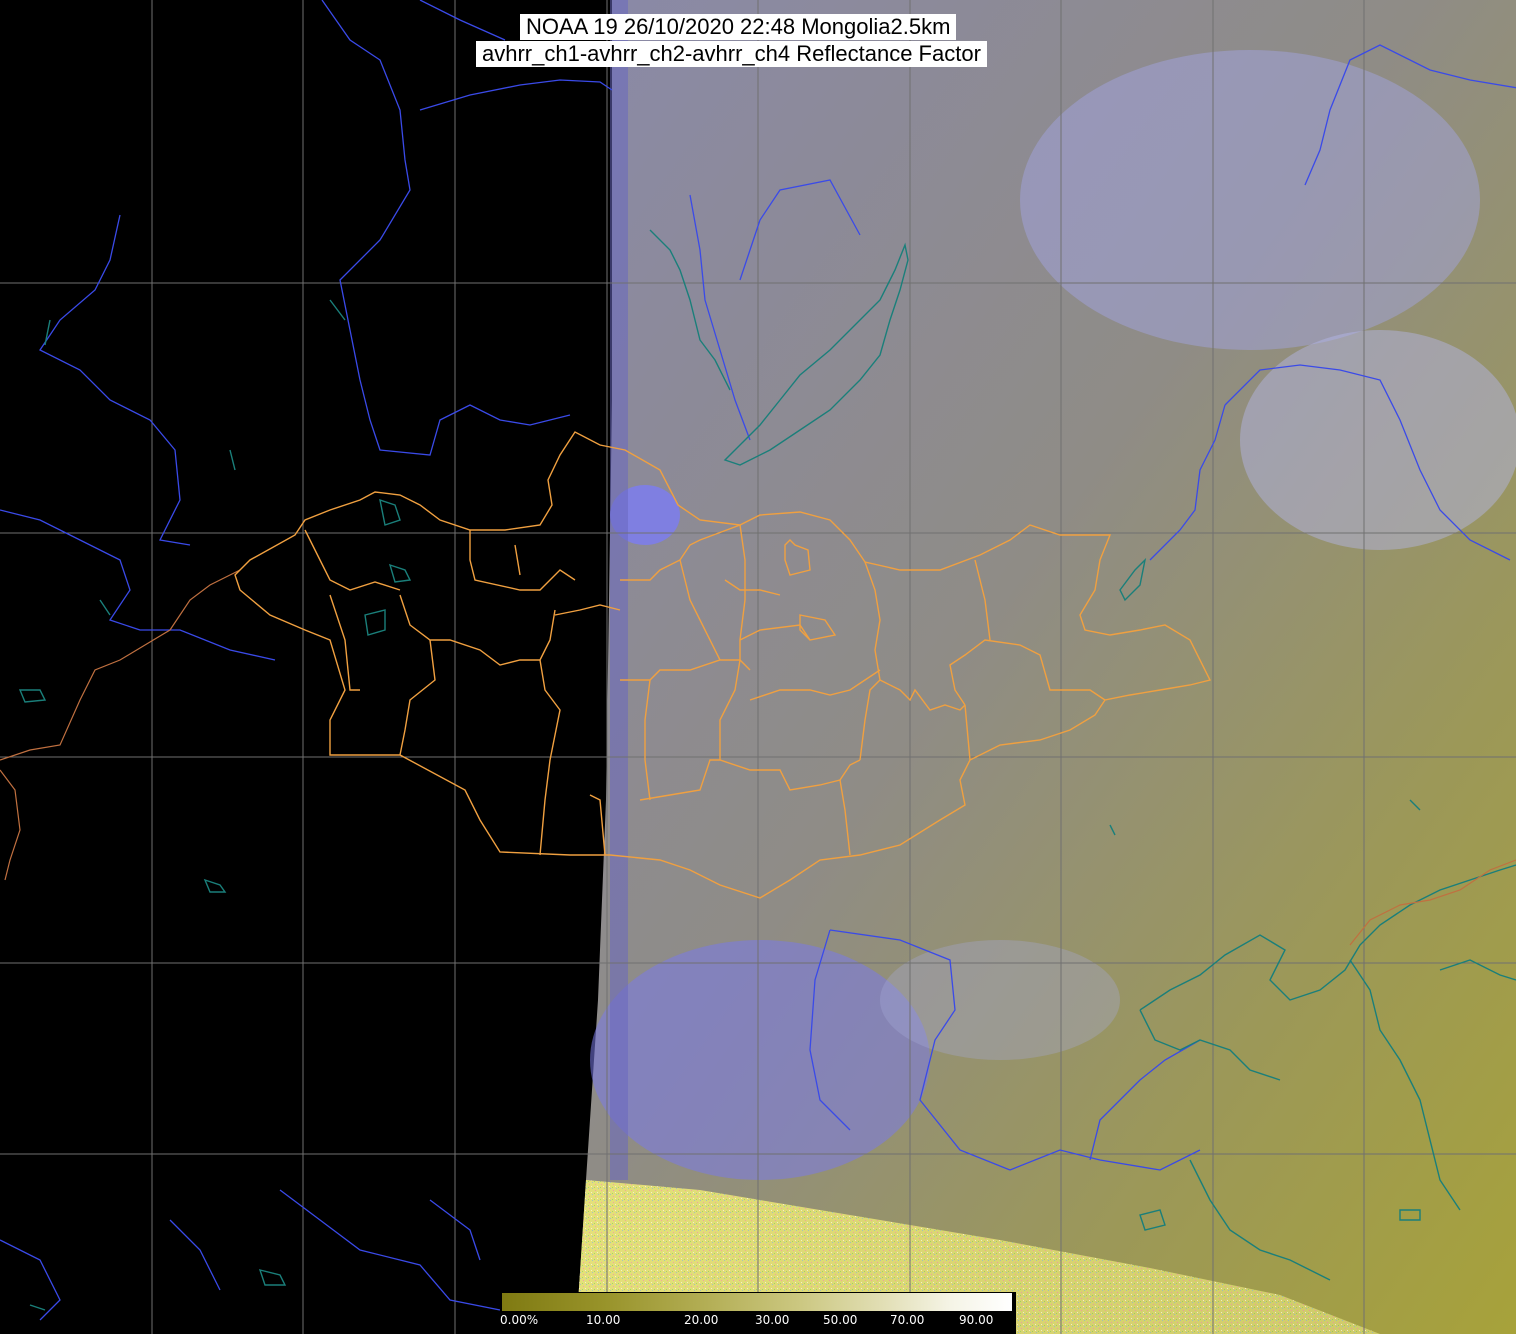  What do you see at coordinates (757, 1302) in the screenshot?
I see `colorbar-ramp` at bounding box center [757, 1302].